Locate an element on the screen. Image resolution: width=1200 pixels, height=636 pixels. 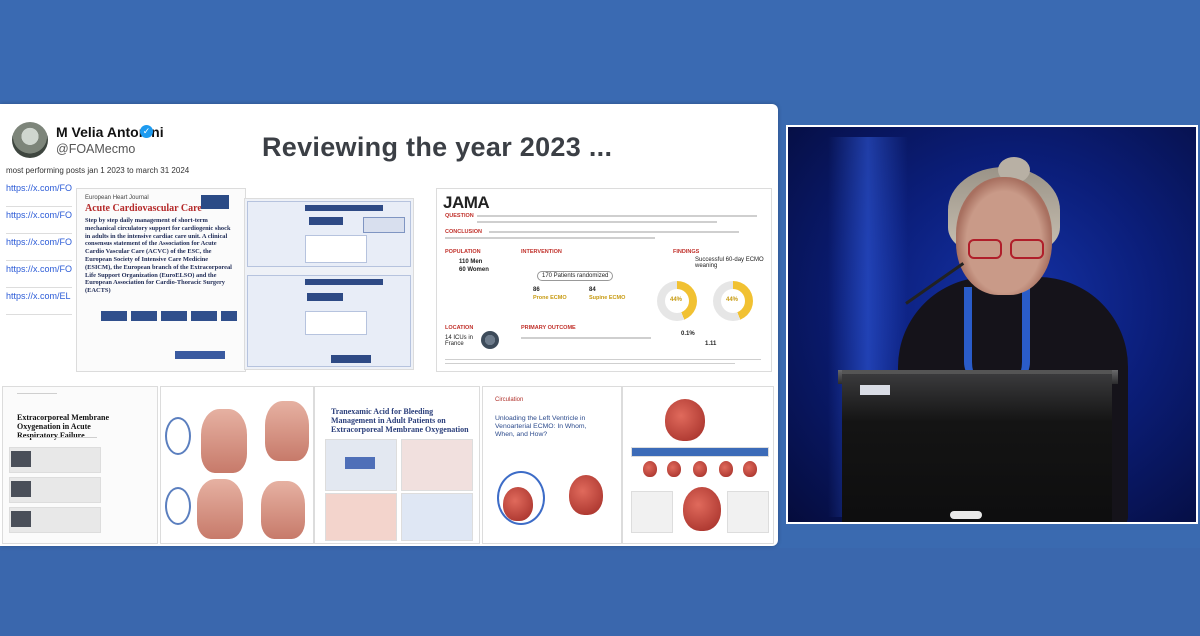
lv-unloading-infographic-thumbnail is located at coordinates (698, 465).